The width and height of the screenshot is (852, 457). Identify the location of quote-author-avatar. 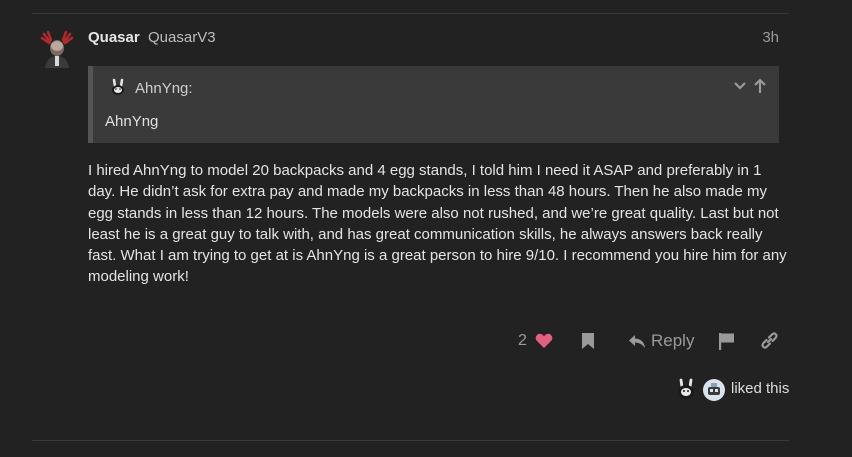
(118, 88).